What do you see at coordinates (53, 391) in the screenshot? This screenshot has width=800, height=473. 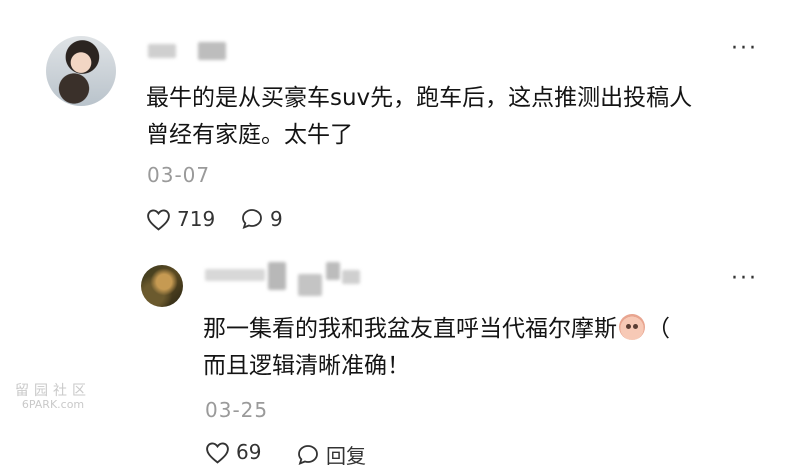 I see `watermark-glyphs: 留园社区` at bounding box center [53, 391].